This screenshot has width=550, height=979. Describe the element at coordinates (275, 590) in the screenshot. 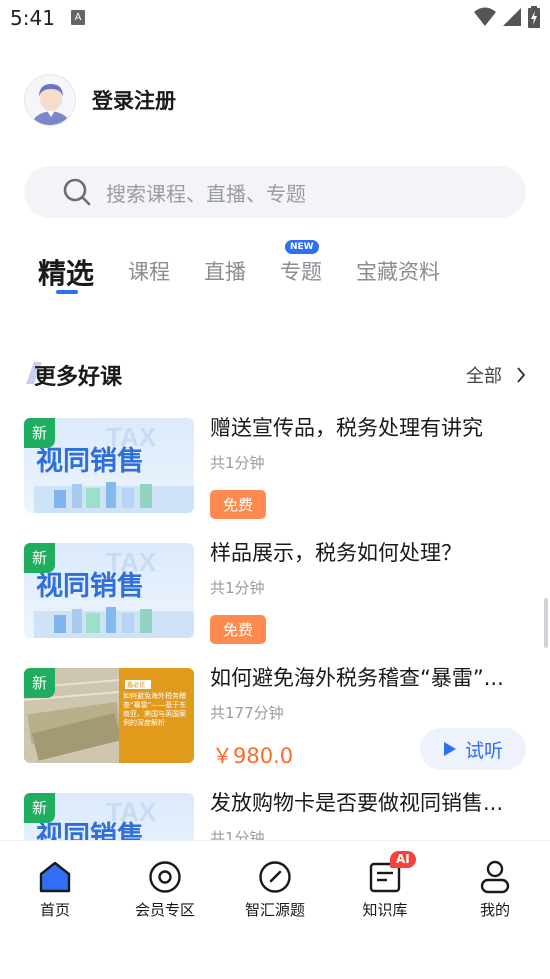

I see `course-item: 新 TAX 视同销售 样品展示，税务如何处理？ 共1分钟 免费` at that location.